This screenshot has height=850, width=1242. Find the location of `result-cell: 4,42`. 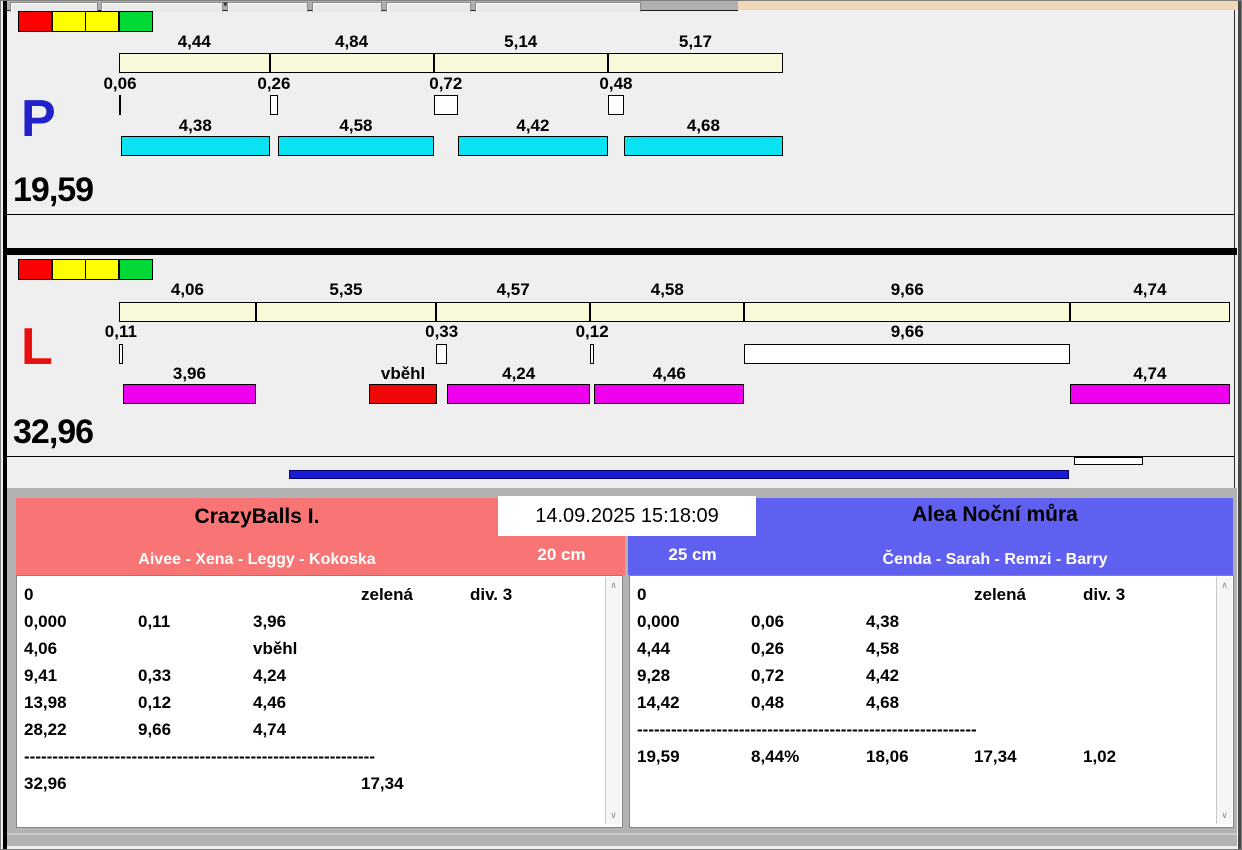

result-cell: 4,42 is located at coordinates (883, 675).